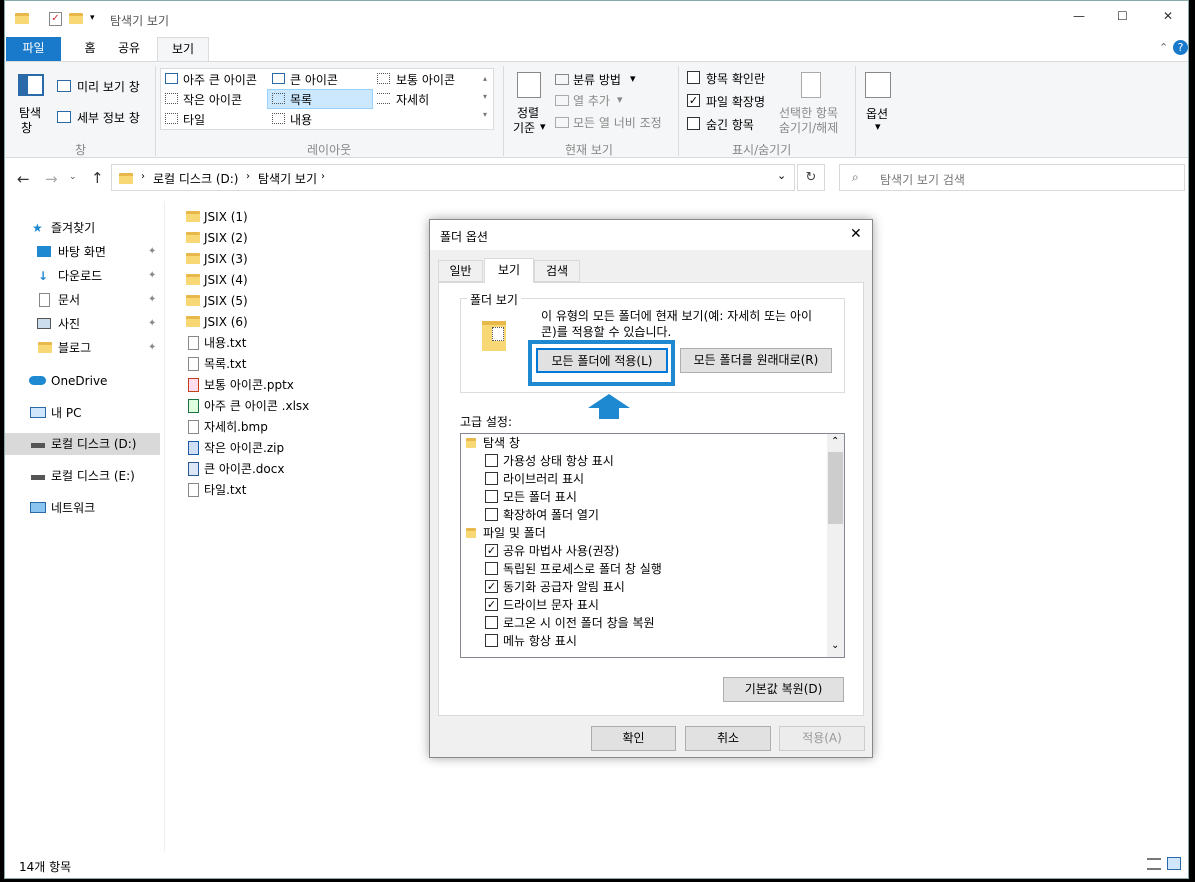 Image resolution: width=1195 pixels, height=882 pixels. Describe the element at coordinates (193, 385) in the screenshot. I see `powerpoint-file-icon` at that location.